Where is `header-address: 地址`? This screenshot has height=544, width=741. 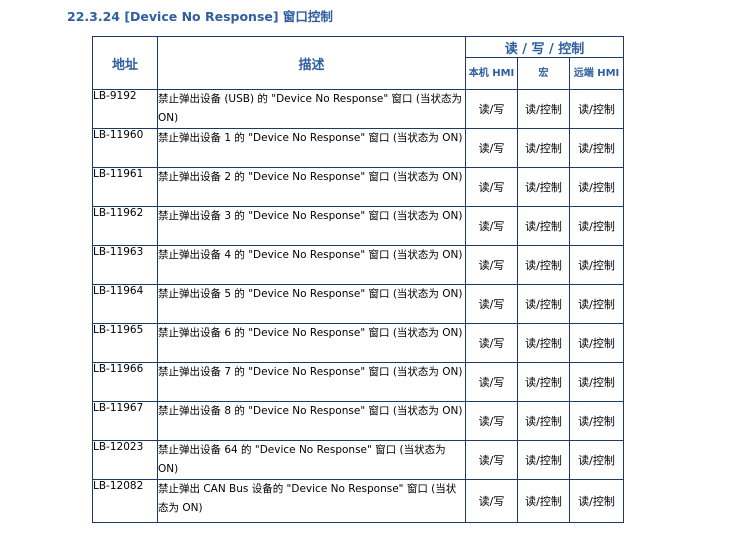 header-address: 地址 is located at coordinates (125, 63).